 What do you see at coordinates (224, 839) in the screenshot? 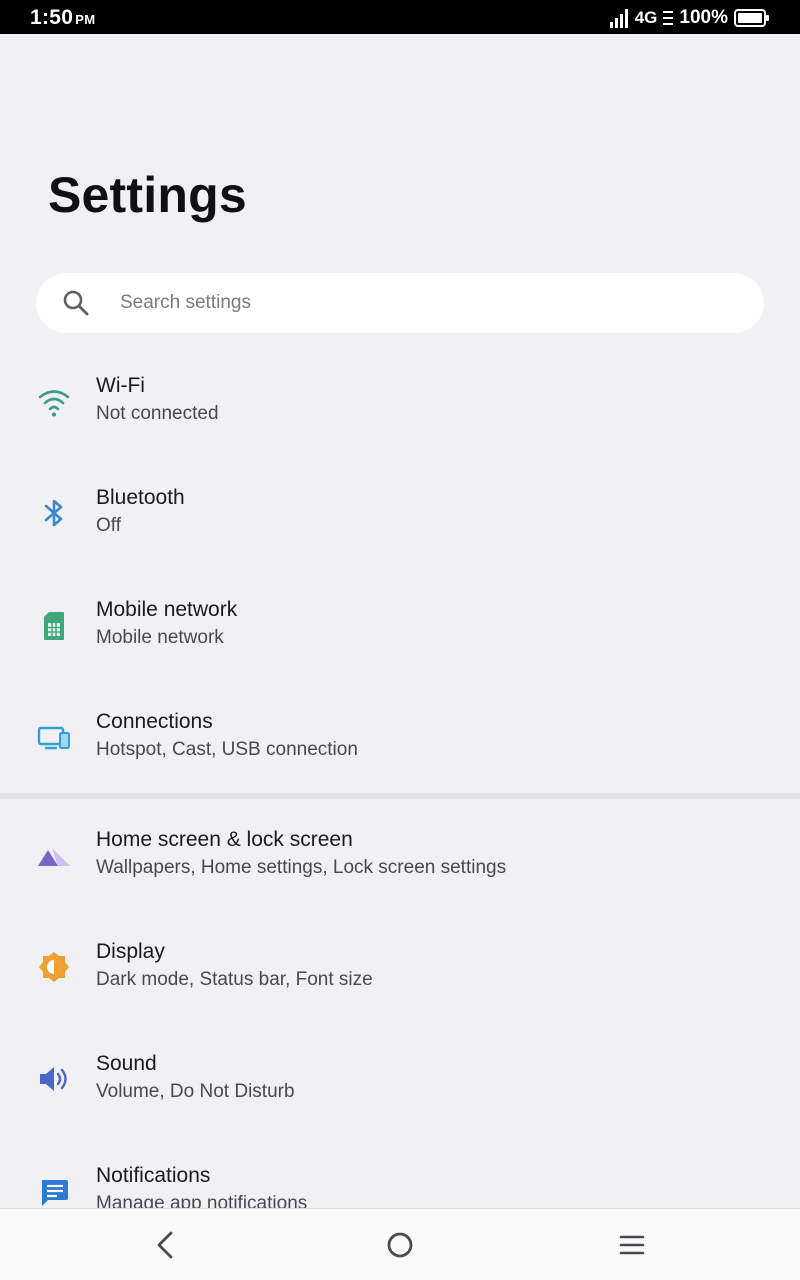
I see `setting-title: Home screen & lock screen` at bounding box center [224, 839].